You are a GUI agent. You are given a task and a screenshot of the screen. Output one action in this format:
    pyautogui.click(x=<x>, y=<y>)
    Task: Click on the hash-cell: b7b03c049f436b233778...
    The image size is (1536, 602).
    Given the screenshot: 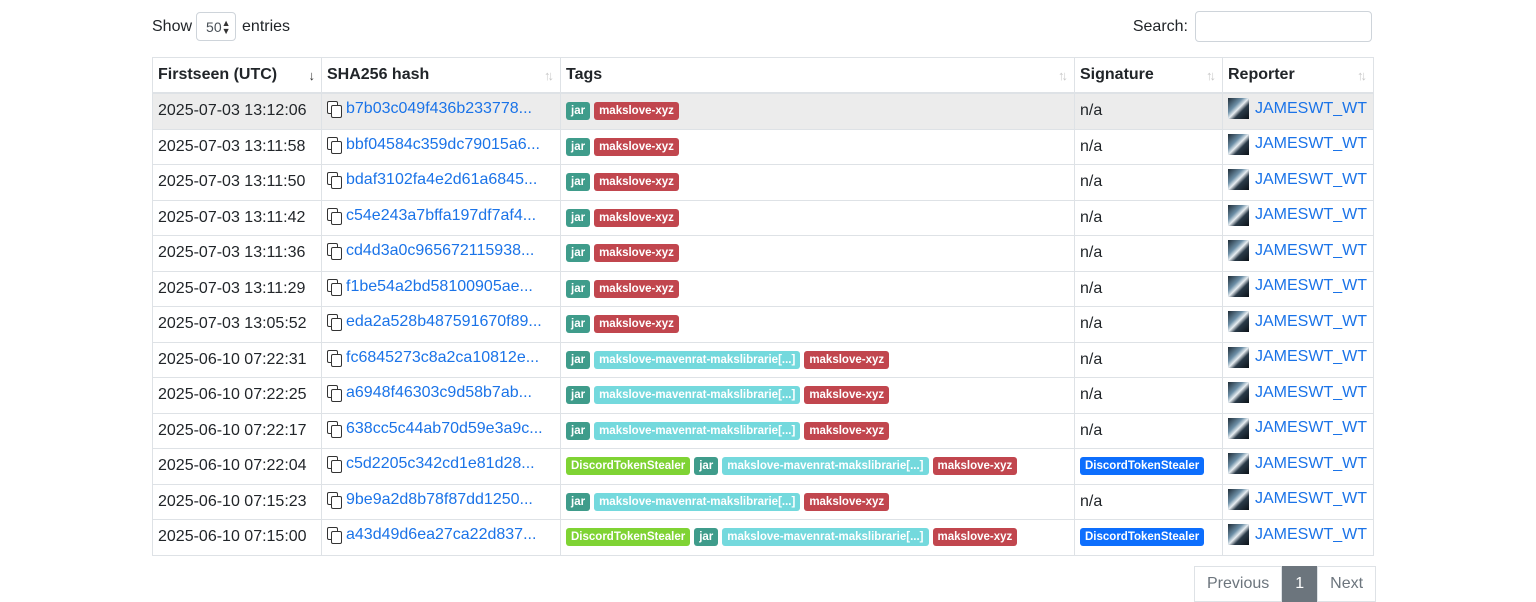 What is the action you would take?
    pyautogui.click(x=441, y=111)
    